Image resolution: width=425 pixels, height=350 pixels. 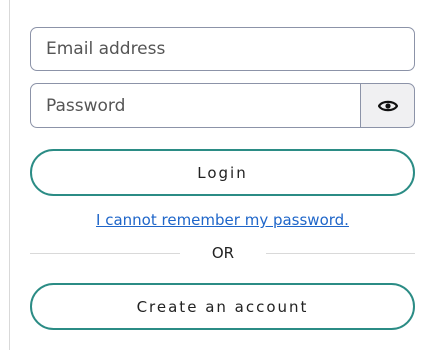 What do you see at coordinates (222, 306) in the screenshot?
I see `create-account-button: Create an account` at bounding box center [222, 306].